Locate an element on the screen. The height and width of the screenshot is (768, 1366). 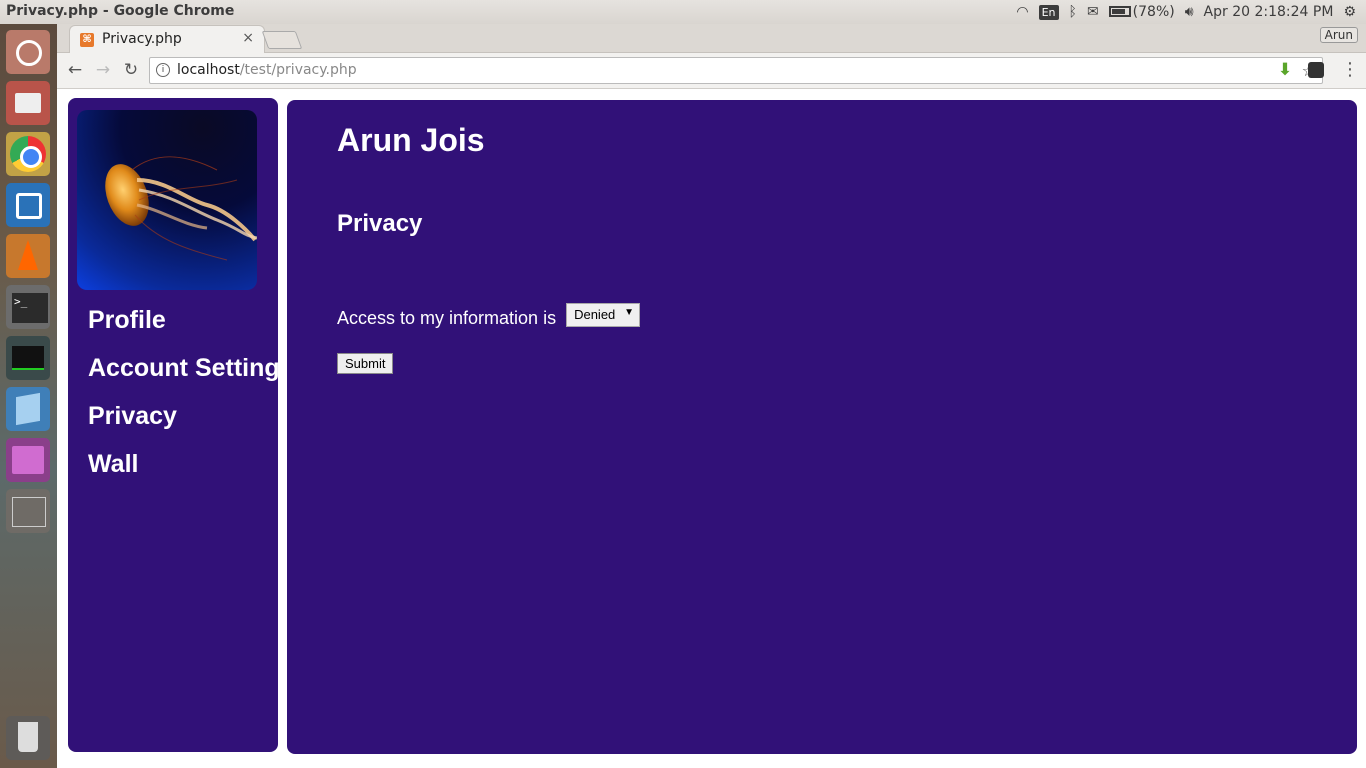
trash-icon is located at coordinates (28, 738).